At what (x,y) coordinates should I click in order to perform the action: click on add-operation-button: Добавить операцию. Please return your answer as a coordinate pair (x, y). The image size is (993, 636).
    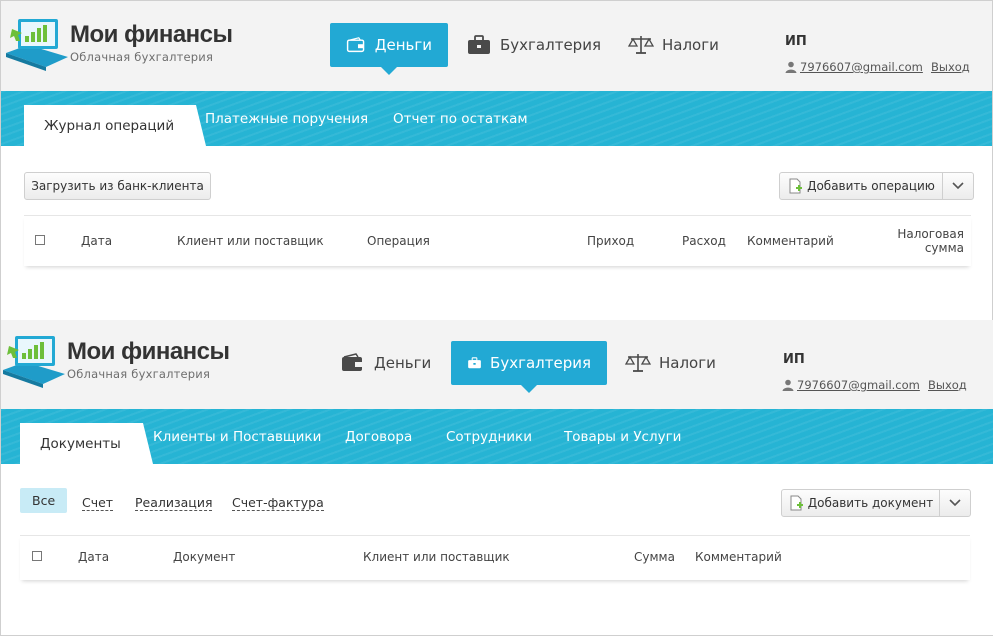
    Looking at the image, I should click on (861, 186).